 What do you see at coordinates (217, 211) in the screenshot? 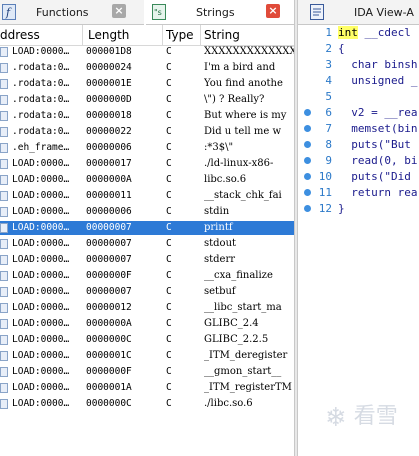
I see `cell-string: stdin` at bounding box center [217, 211].